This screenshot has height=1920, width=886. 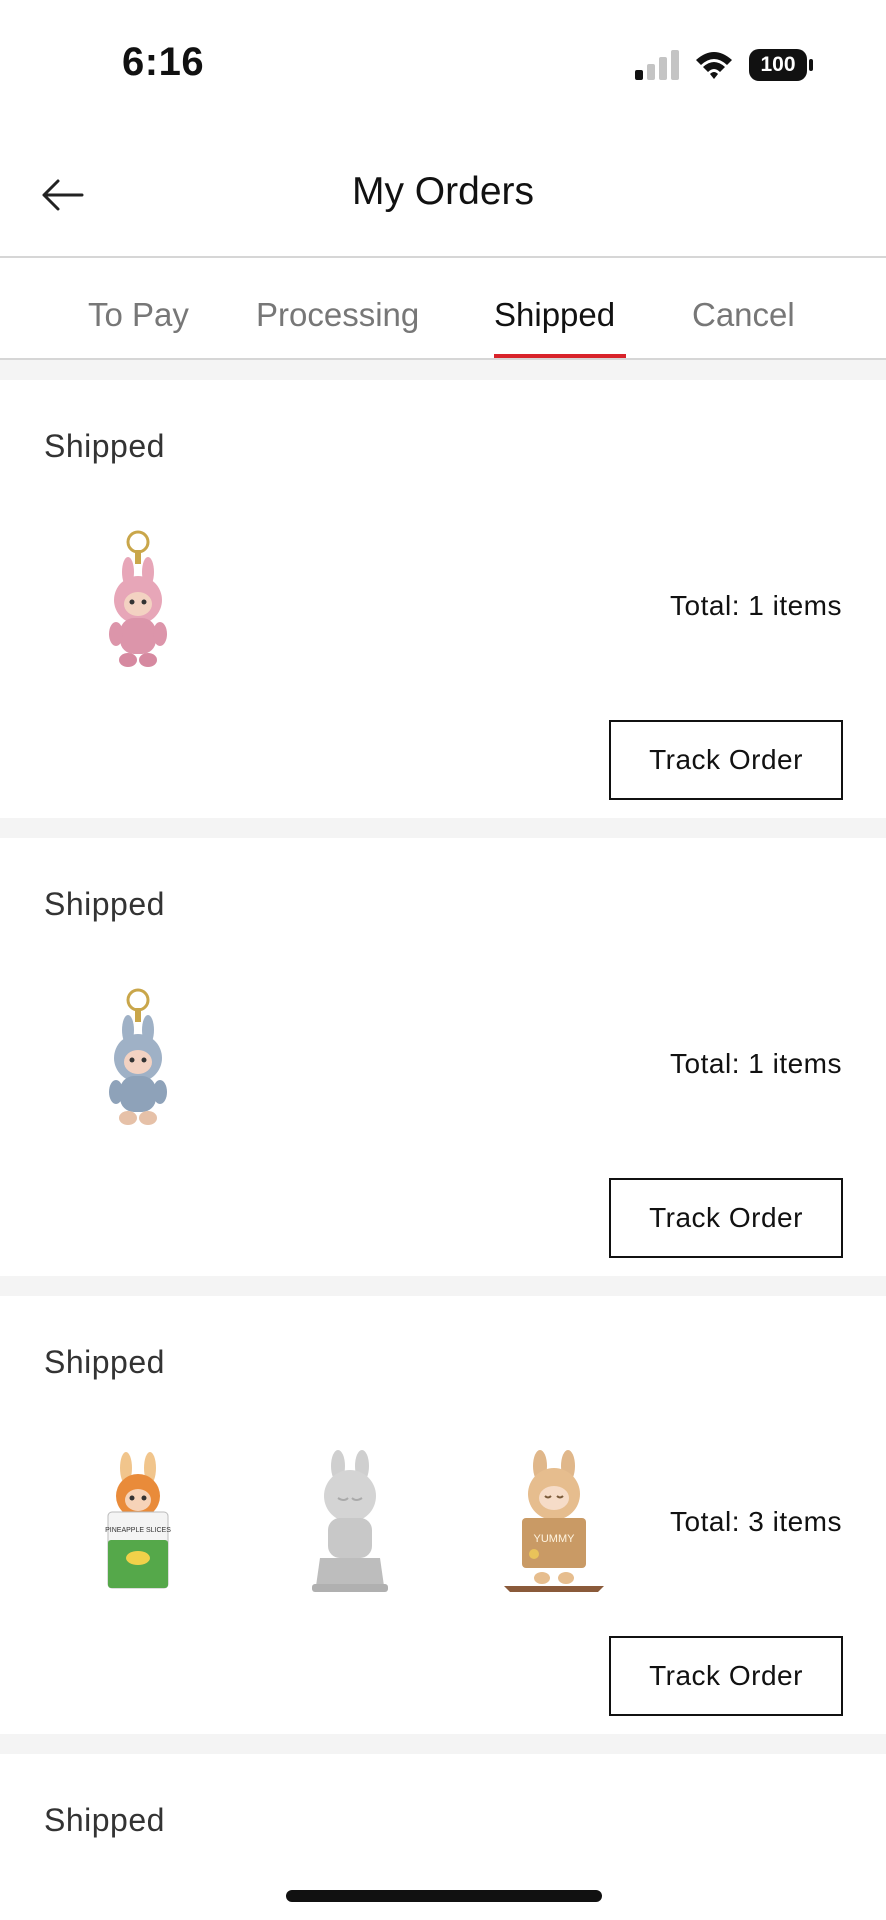 I want to click on order-tabs: To Pay Processing Shipped Cancel, so click(x=443, y=309).